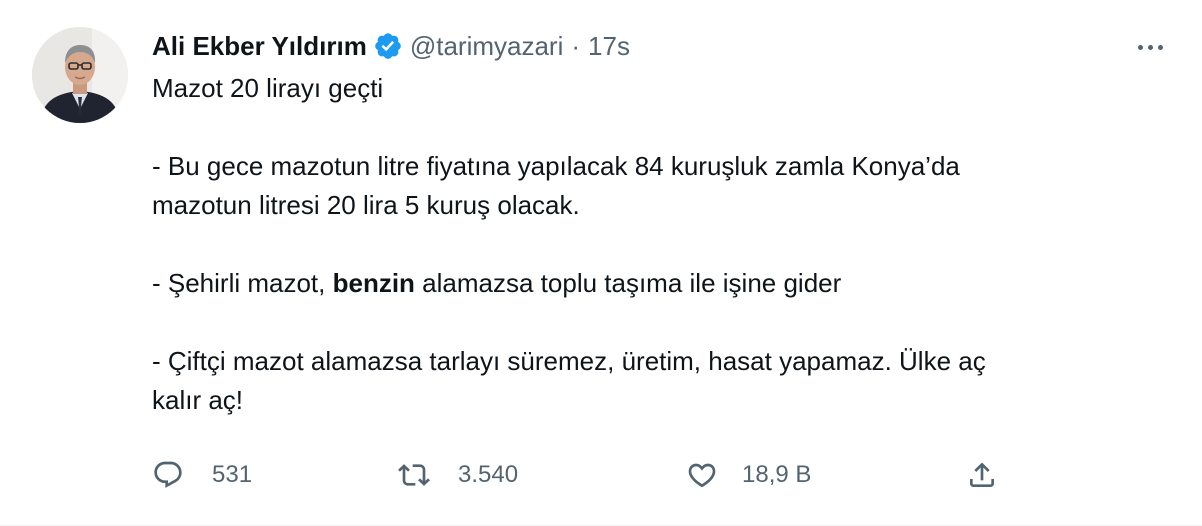  I want to click on retweet-count: 3.540, so click(488, 474).